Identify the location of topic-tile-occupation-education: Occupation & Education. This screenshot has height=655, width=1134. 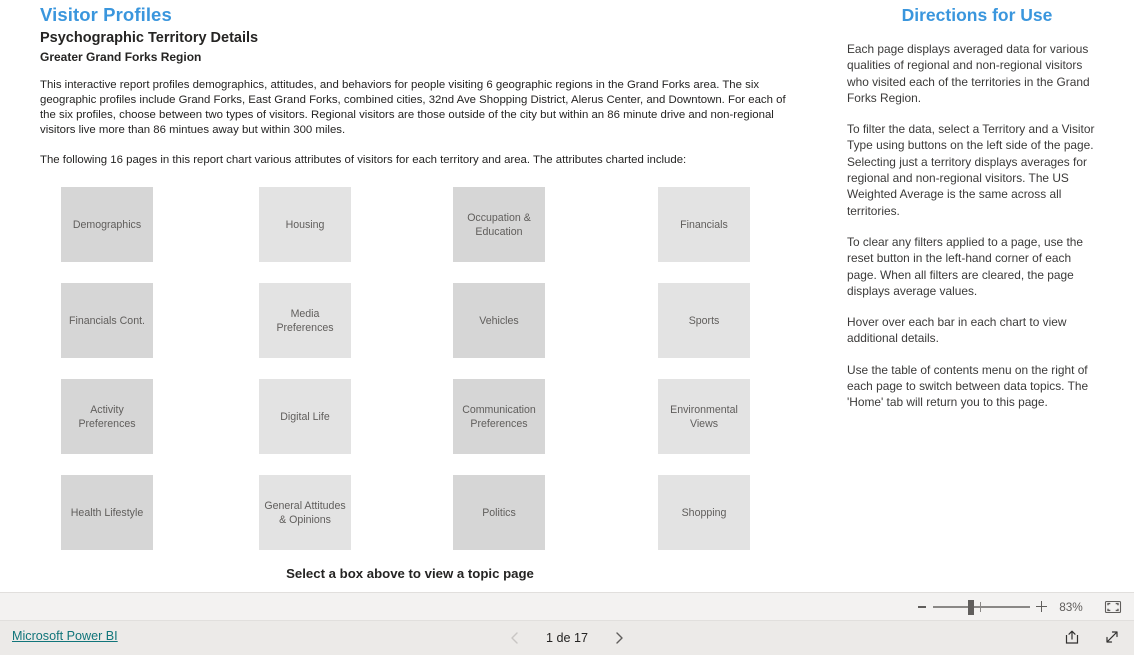
(499, 224).